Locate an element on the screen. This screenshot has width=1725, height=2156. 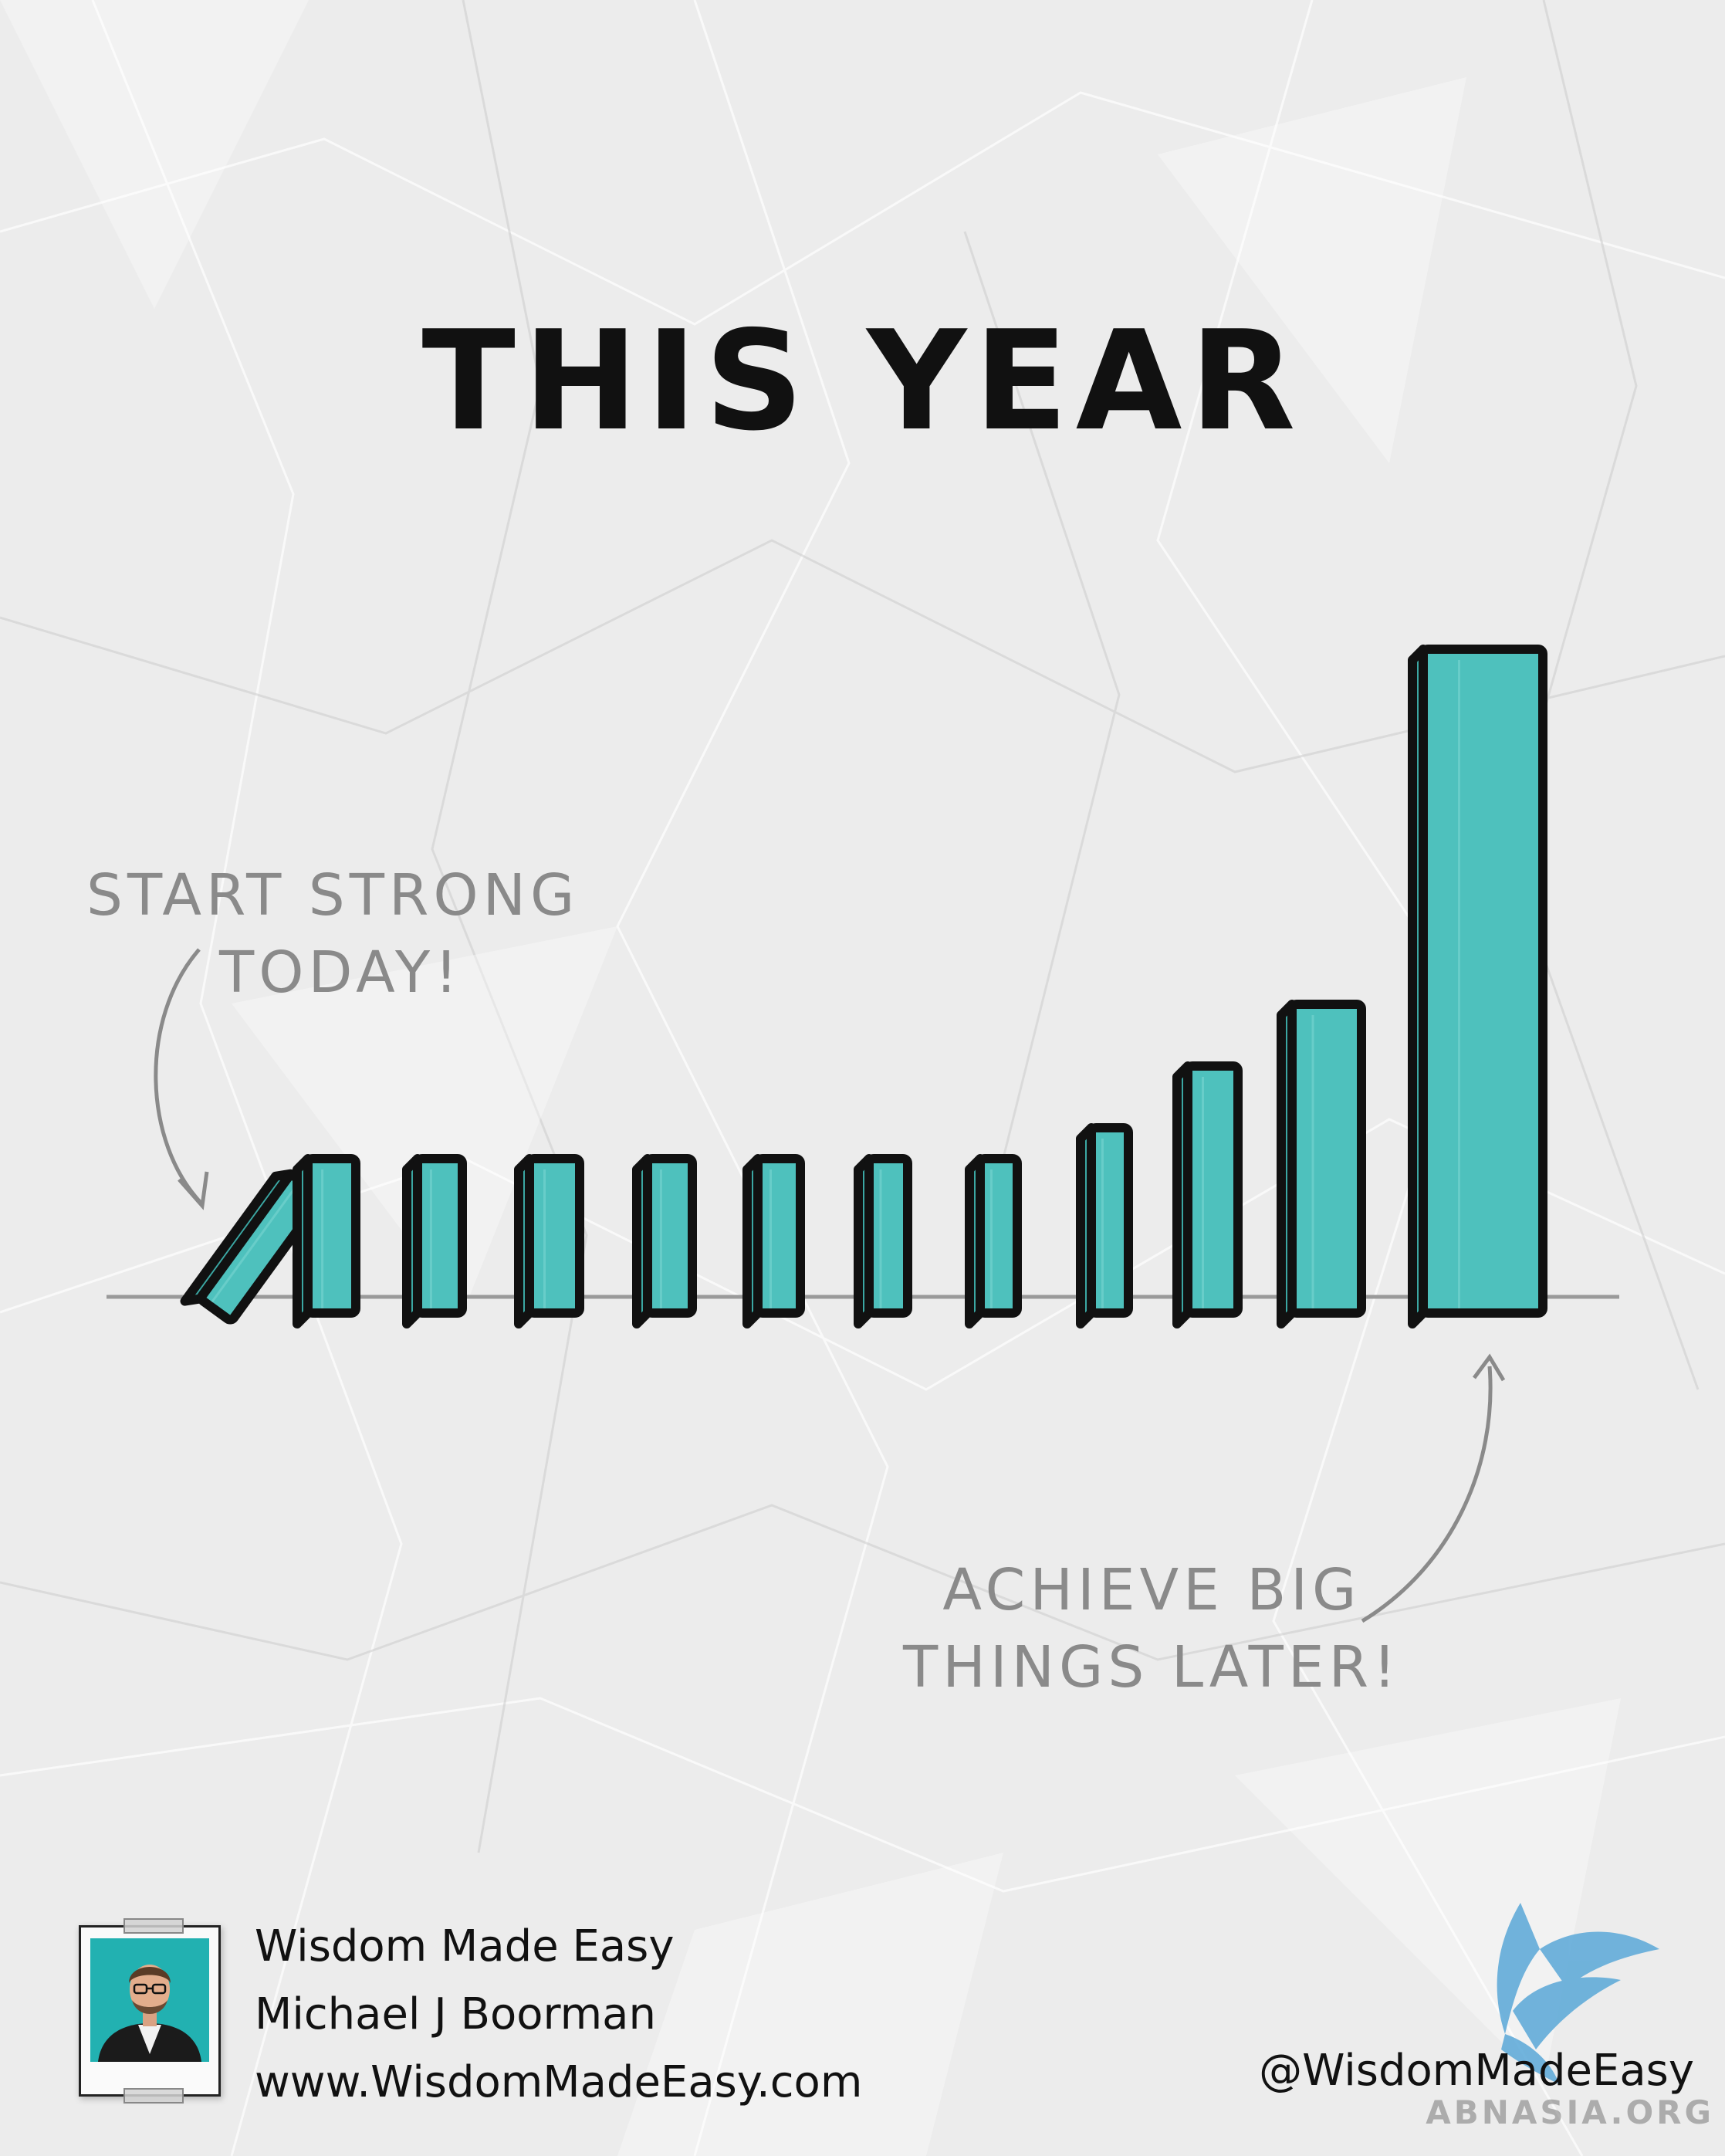
footer-website-link: www.WisdomMadeEasy.com is located at coordinates (558, 2083).